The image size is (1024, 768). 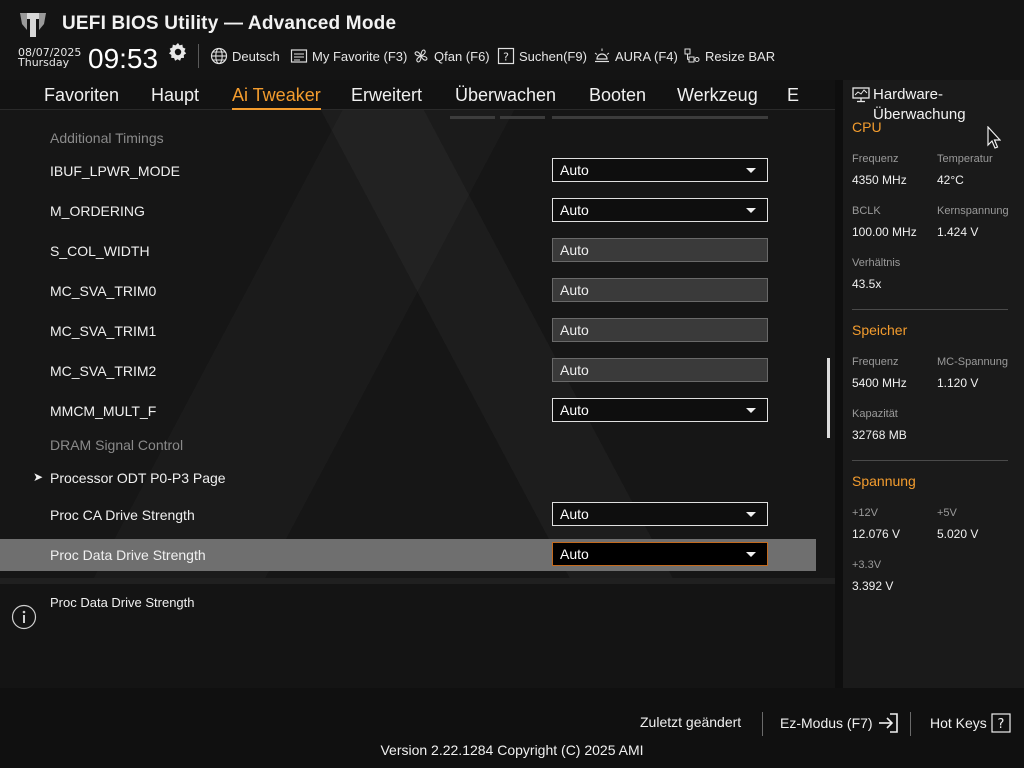 I want to click on gear-icon, so click(x=178, y=52).